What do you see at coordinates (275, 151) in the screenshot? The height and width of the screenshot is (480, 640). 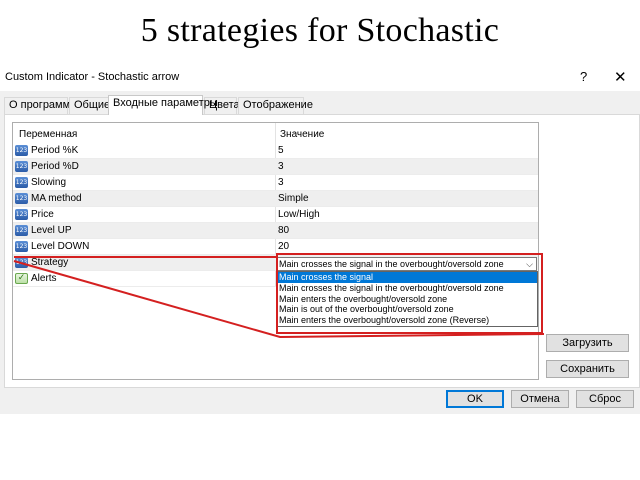 I see `table-row: 123 Period %K 5` at bounding box center [275, 151].